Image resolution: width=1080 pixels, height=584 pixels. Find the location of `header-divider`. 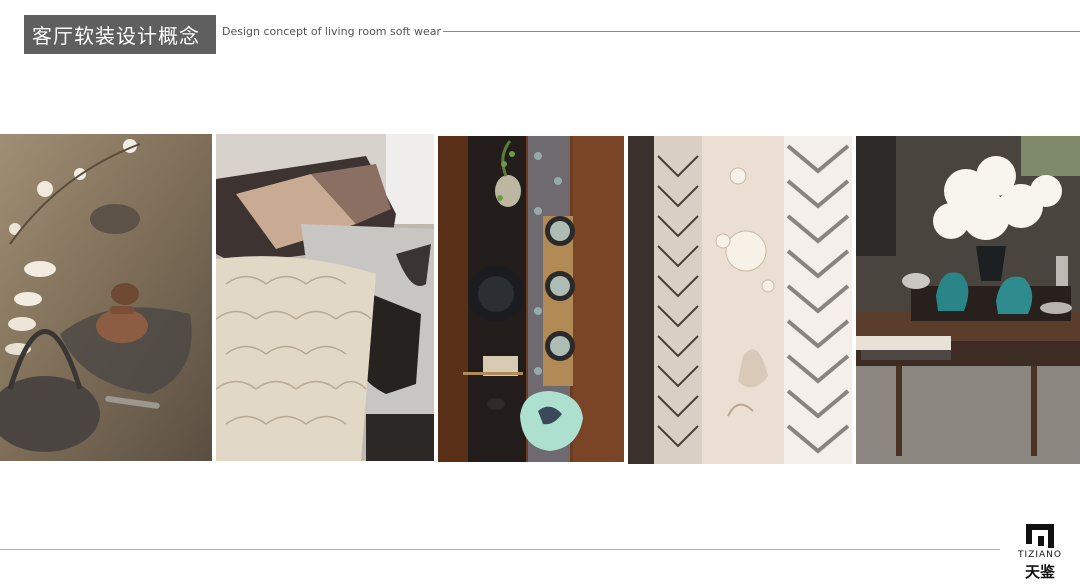

header-divider is located at coordinates (761, 31).